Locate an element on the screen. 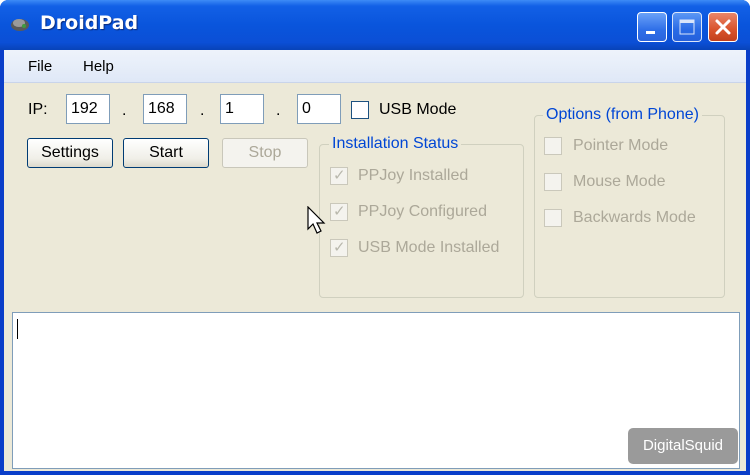 This screenshot has width=750, height=475. usb-mode-checkbox is located at coordinates (360, 110).